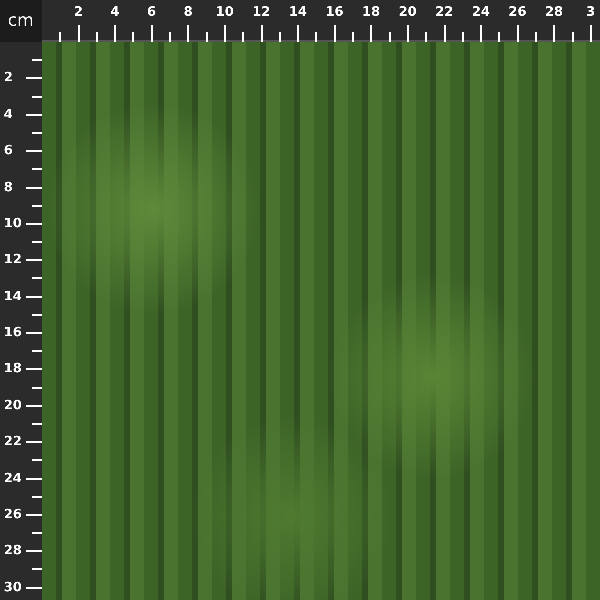  I want to click on unit-label: cm, so click(21, 21).